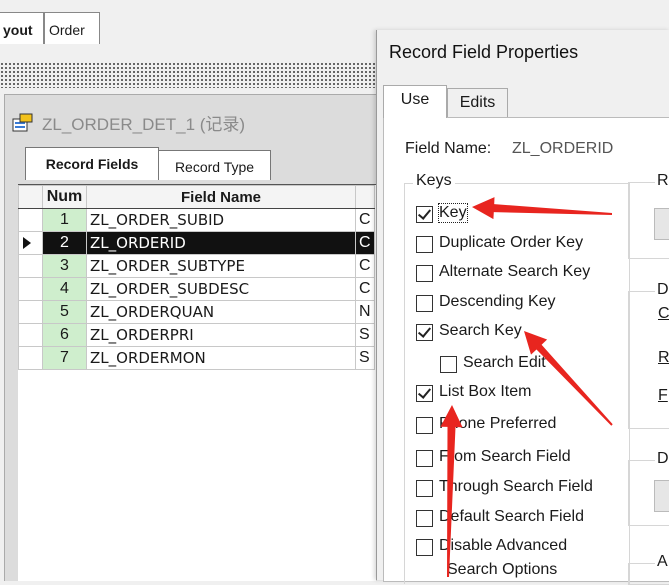 This screenshot has width=669, height=585. I want to click on arrow-to-key, so click(542, 208).